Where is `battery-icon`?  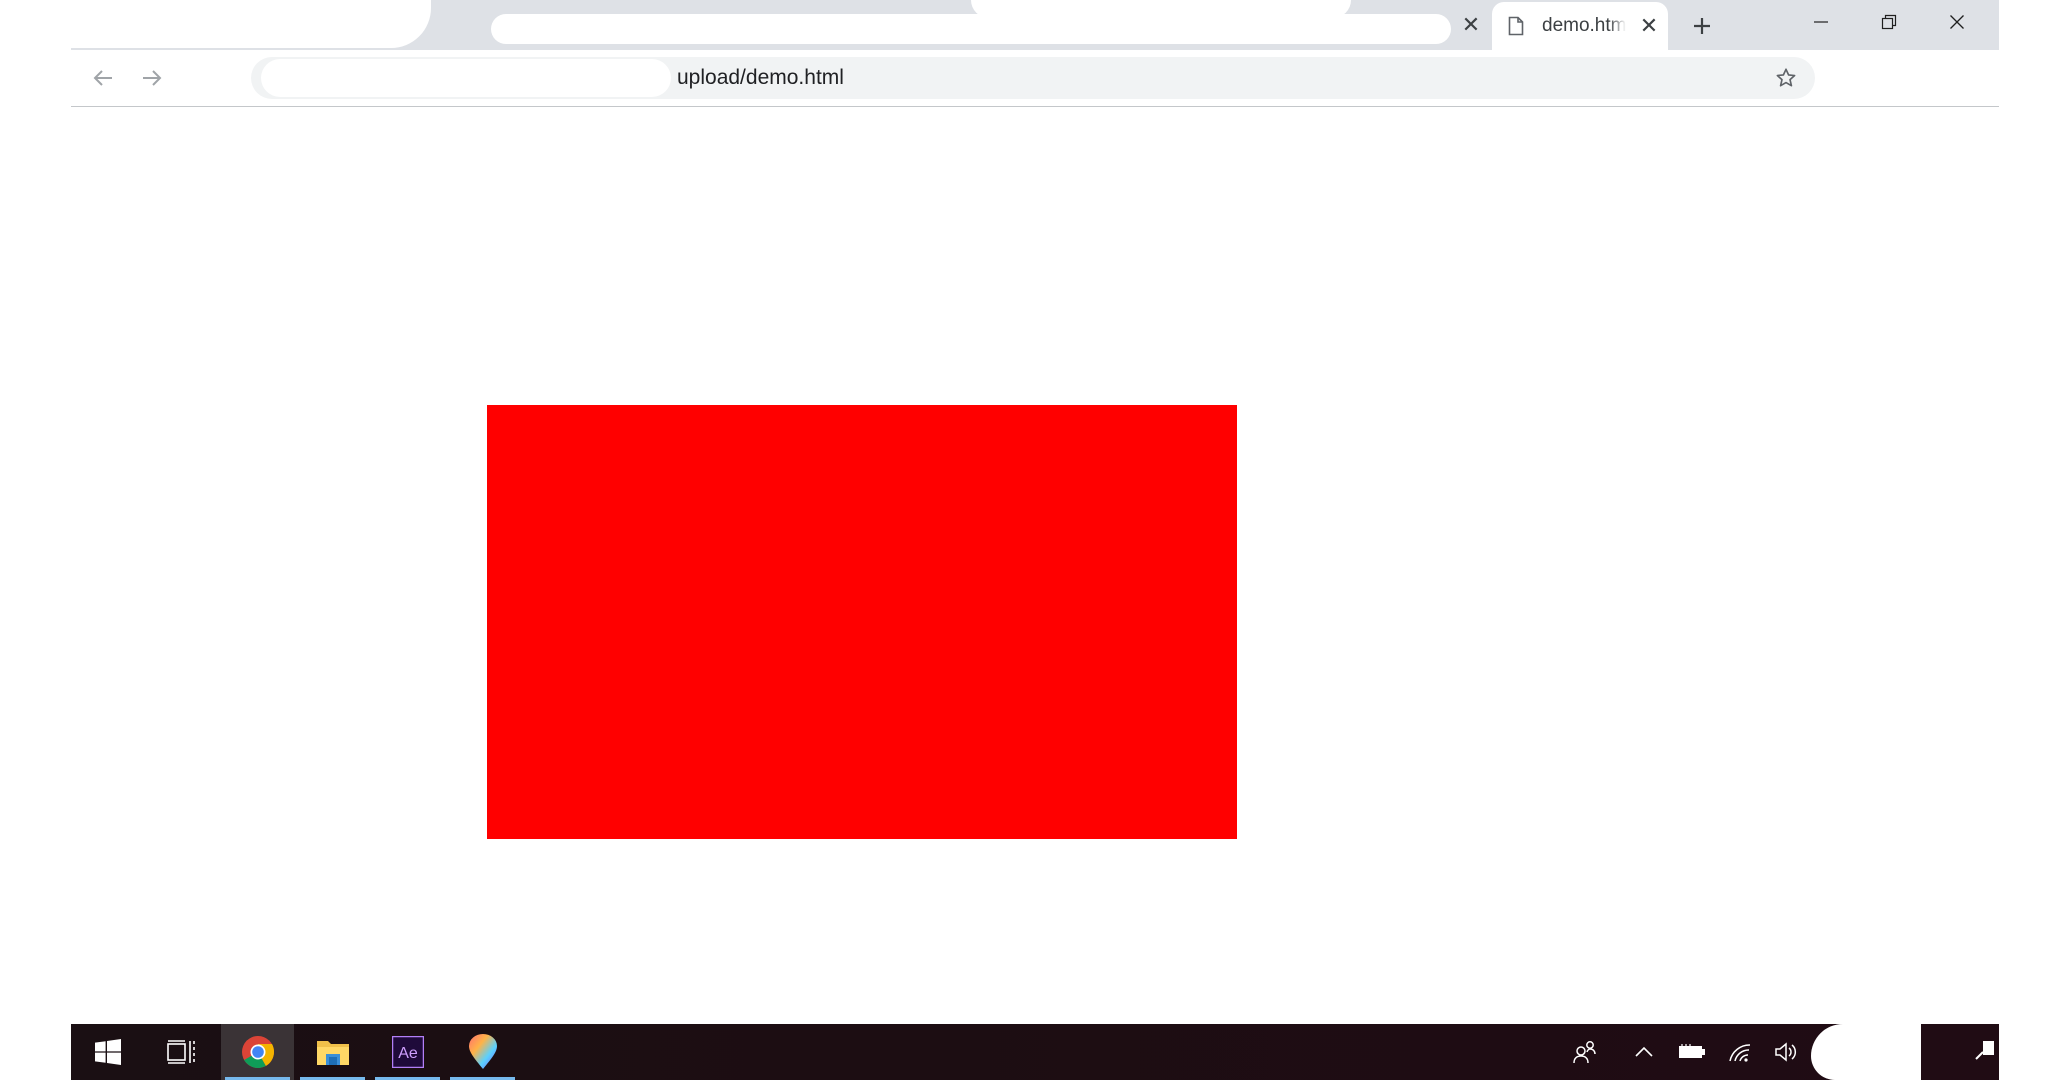 battery-icon is located at coordinates (1692, 1051).